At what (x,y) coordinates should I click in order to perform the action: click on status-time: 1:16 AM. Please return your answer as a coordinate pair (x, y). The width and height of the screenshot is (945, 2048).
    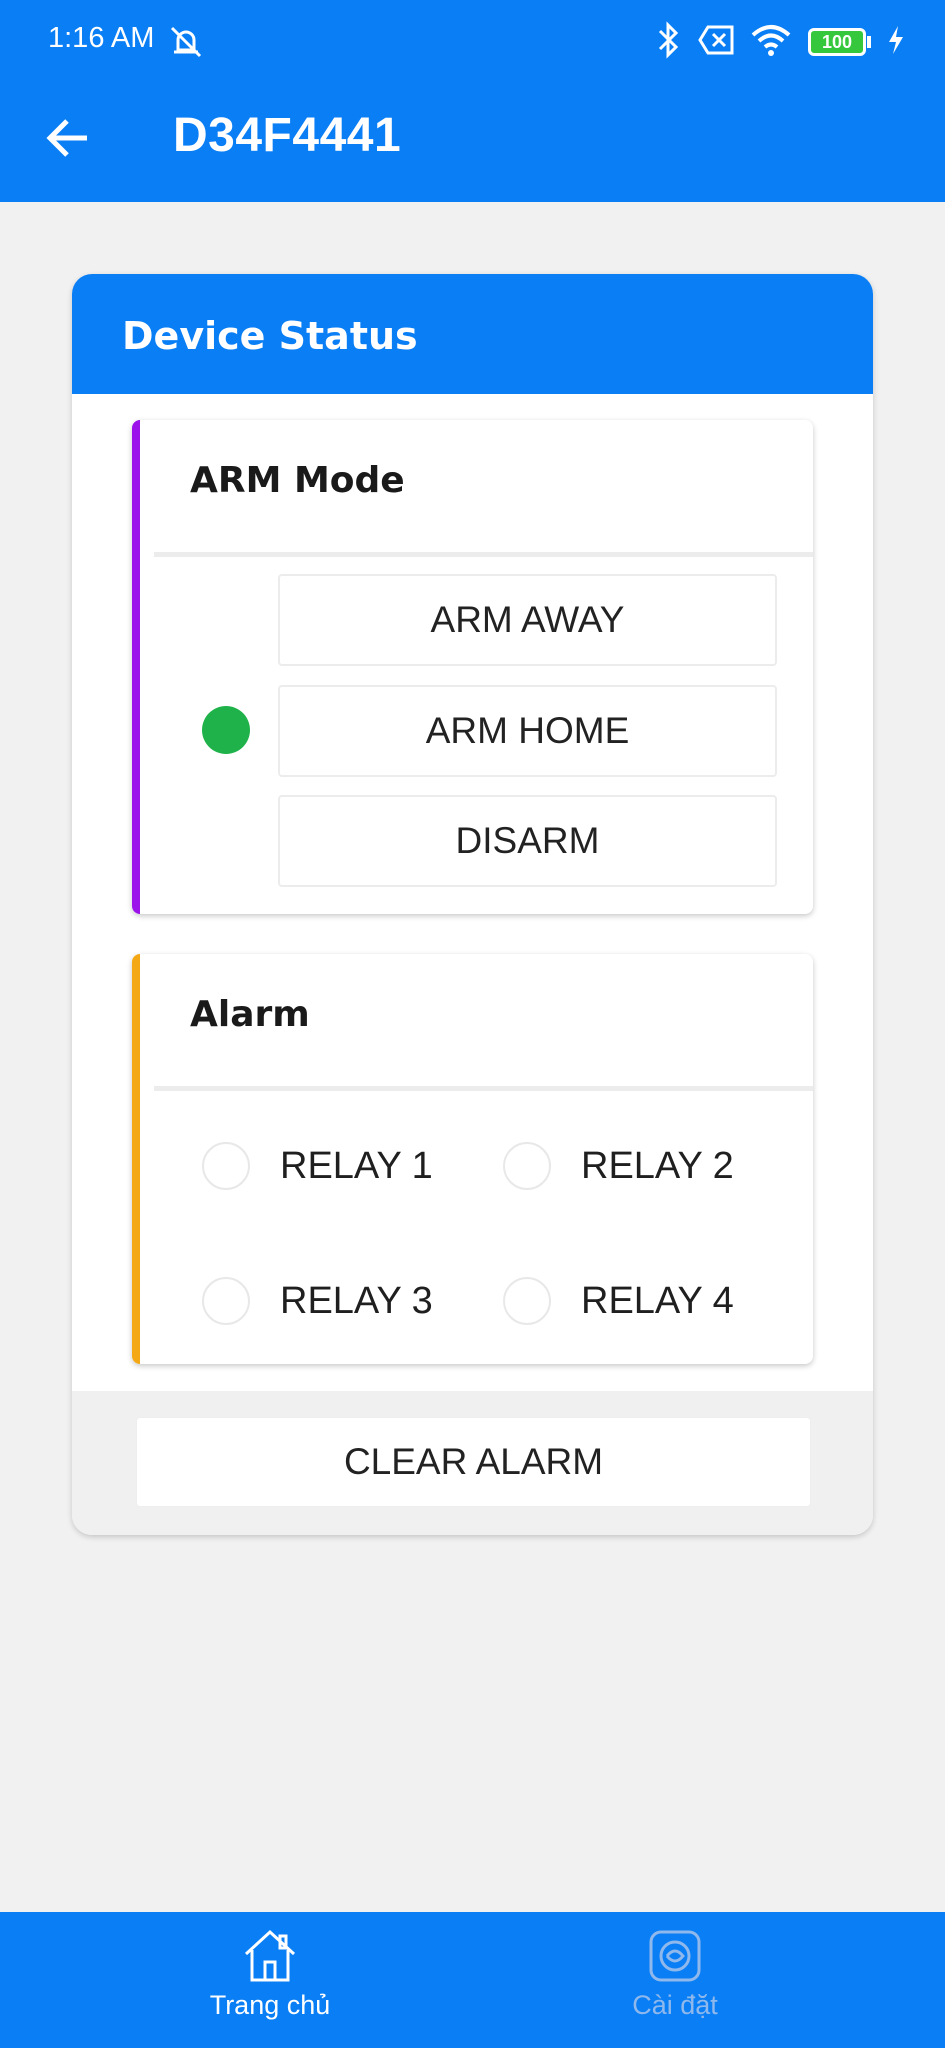
    Looking at the image, I should click on (101, 38).